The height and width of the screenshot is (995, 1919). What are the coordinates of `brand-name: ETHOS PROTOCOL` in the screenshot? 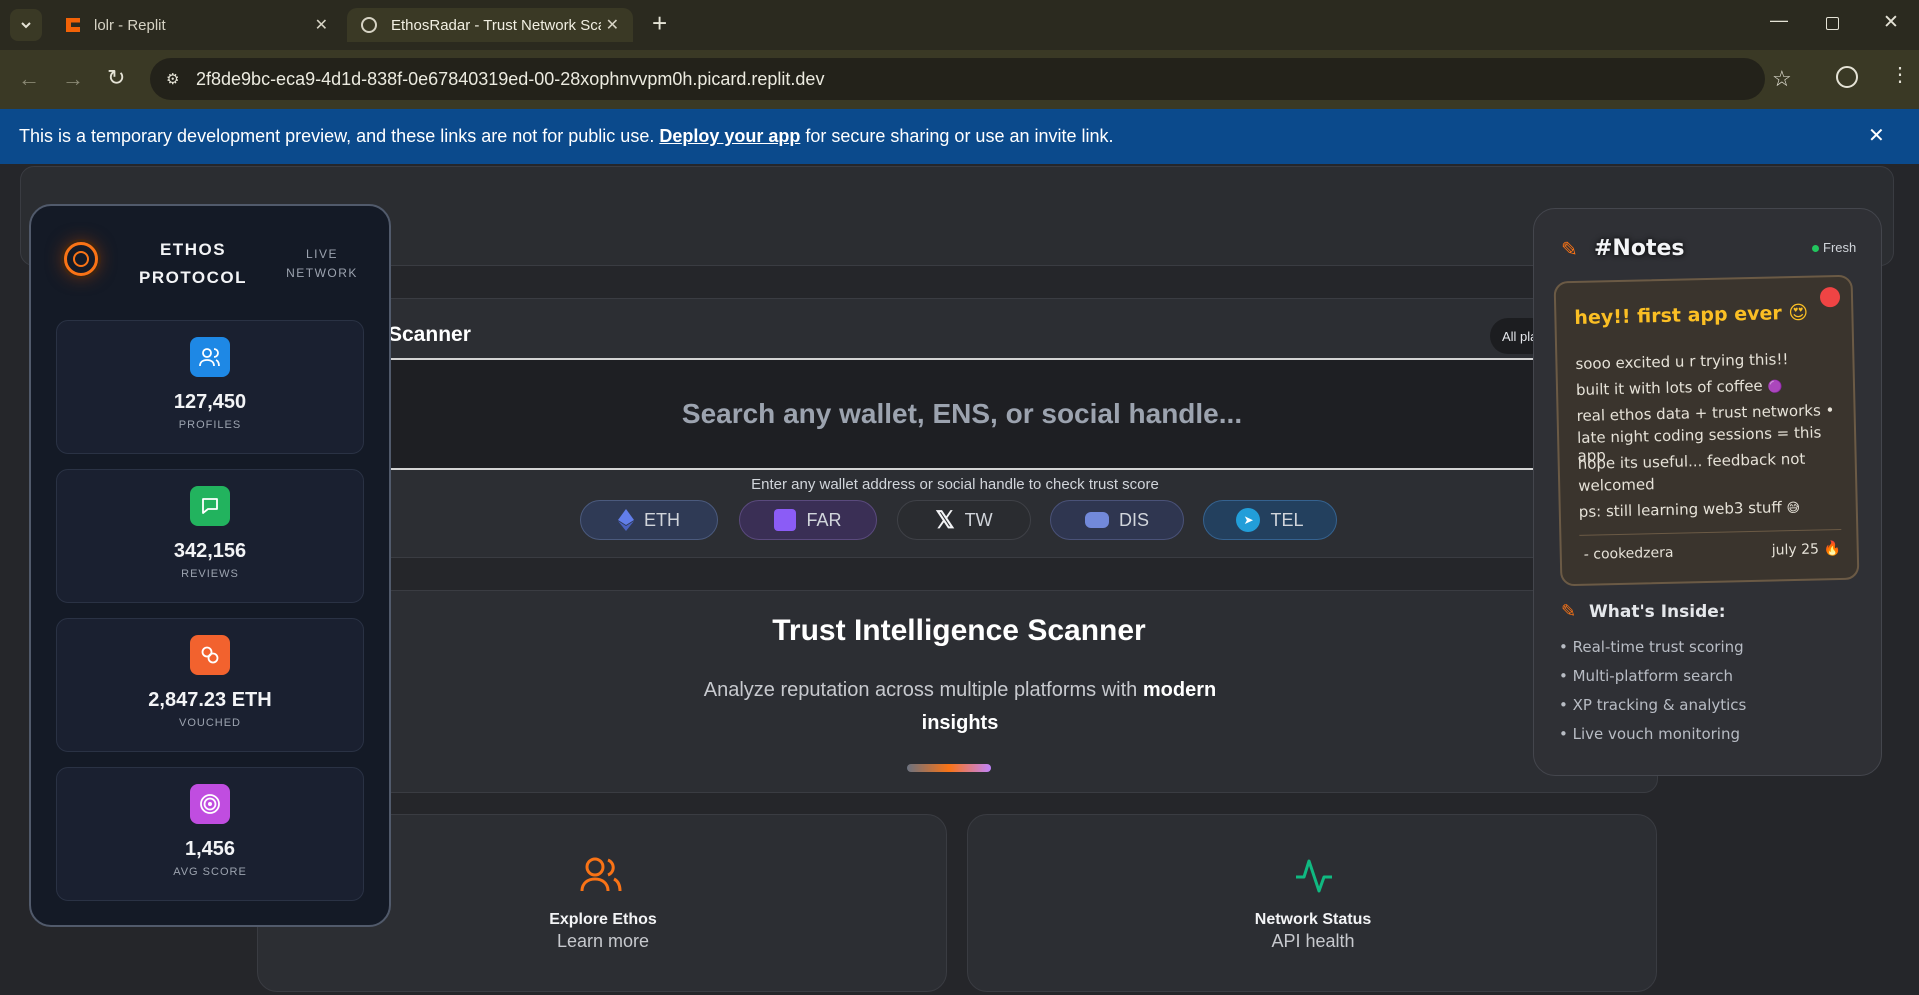 It's located at (193, 264).